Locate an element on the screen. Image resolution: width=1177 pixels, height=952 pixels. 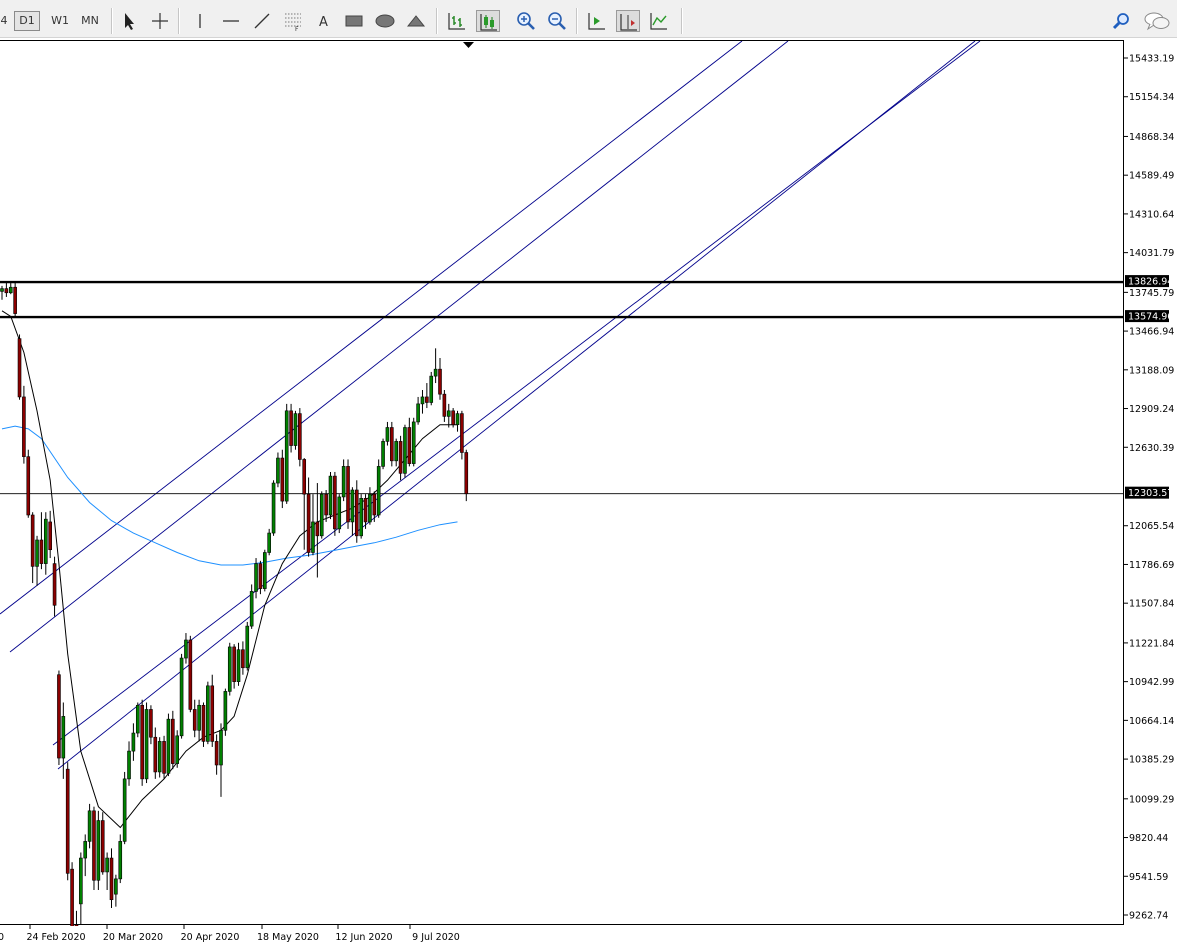
timeframe-d1: D1 is located at coordinates (27, 21).